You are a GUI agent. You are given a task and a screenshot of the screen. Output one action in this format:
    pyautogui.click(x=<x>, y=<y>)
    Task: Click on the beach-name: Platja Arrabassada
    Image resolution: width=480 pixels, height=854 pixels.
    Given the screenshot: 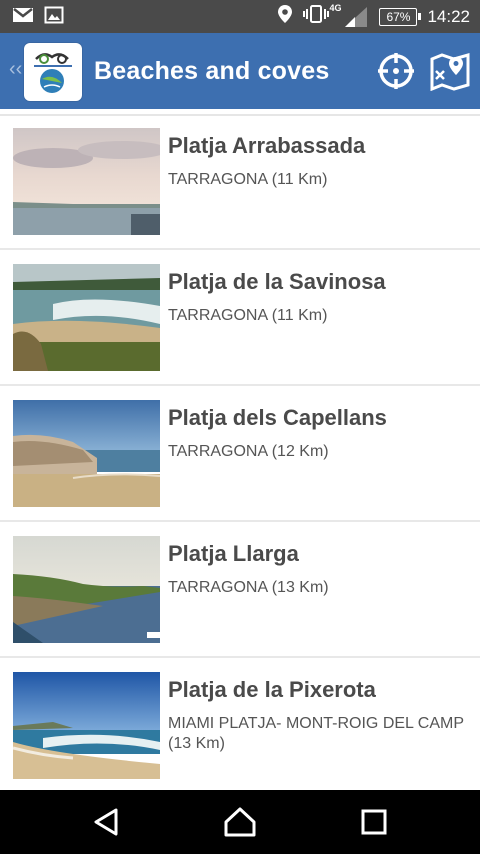 What is the action you would take?
    pyautogui.click(x=267, y=145)
    